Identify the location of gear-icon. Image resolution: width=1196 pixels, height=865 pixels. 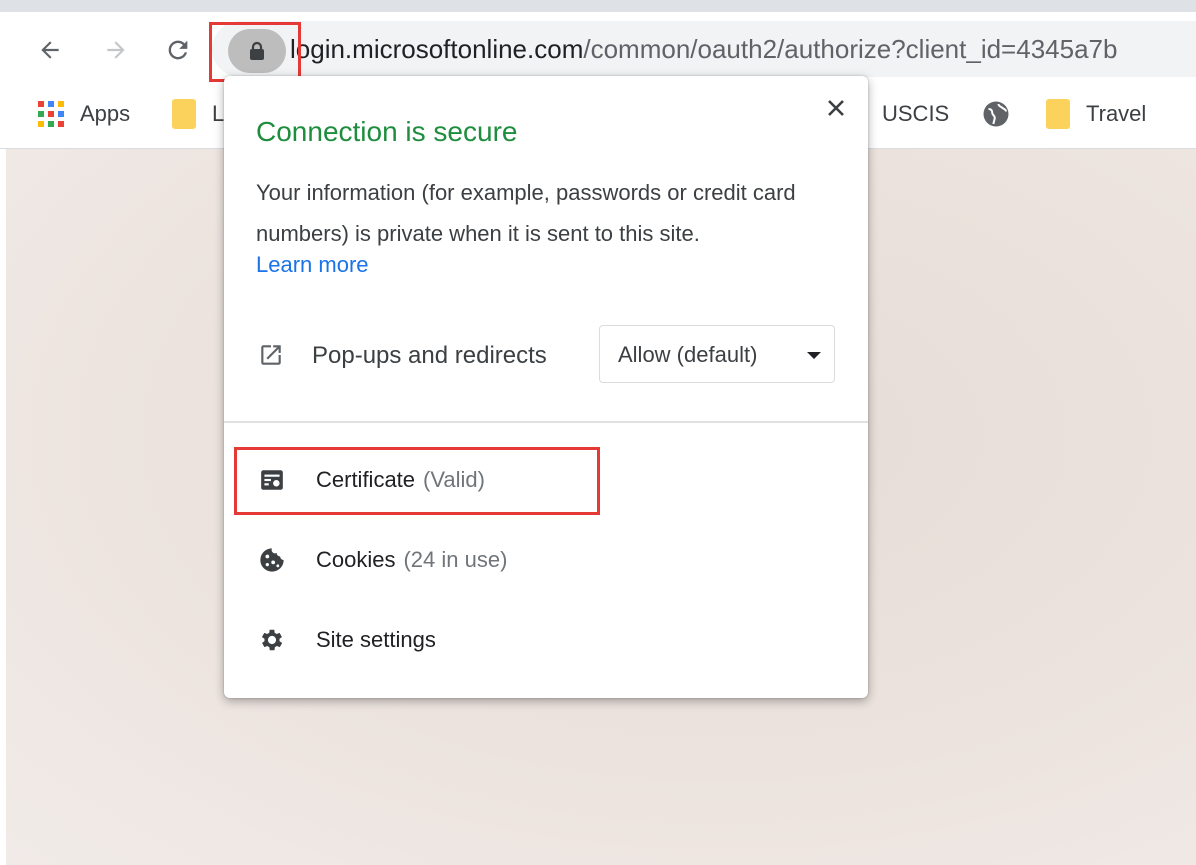
(272, 640).